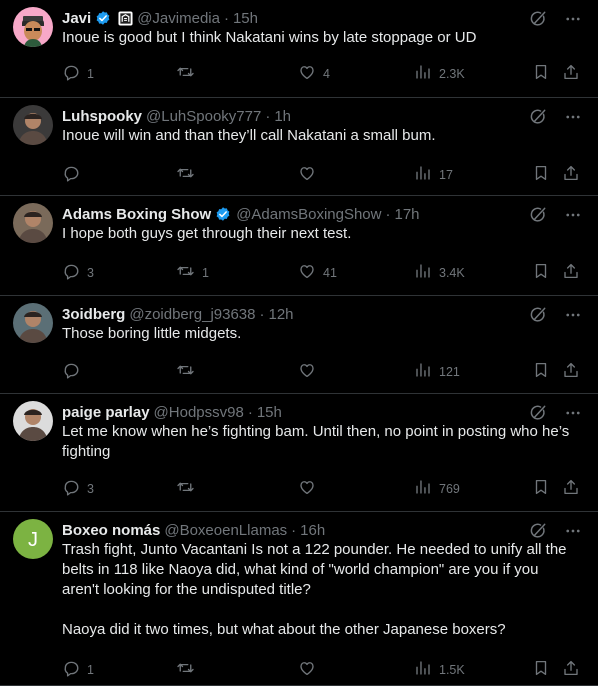  What do you see at coordinates (225, 530) in the screenshot?
I see `user-handle: @BoxeoenLlamas` at bounding box center [225, 530].